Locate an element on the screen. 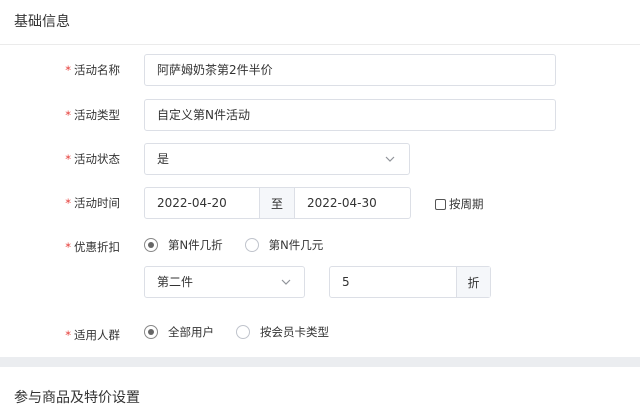  periodic-checkbox: 按周期 is located at coordinates (459, 204).